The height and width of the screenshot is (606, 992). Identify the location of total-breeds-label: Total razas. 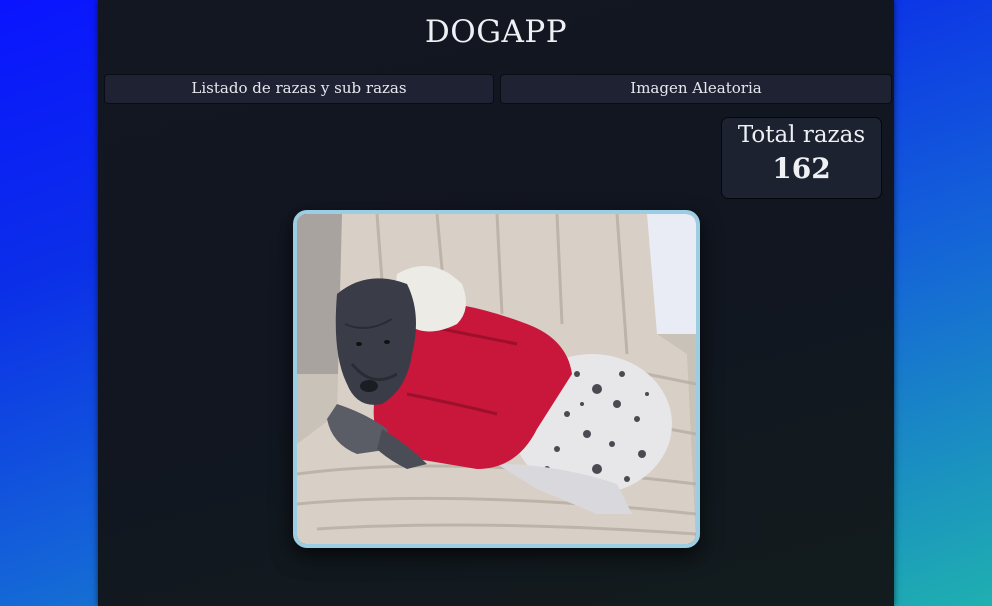
(801, 135).